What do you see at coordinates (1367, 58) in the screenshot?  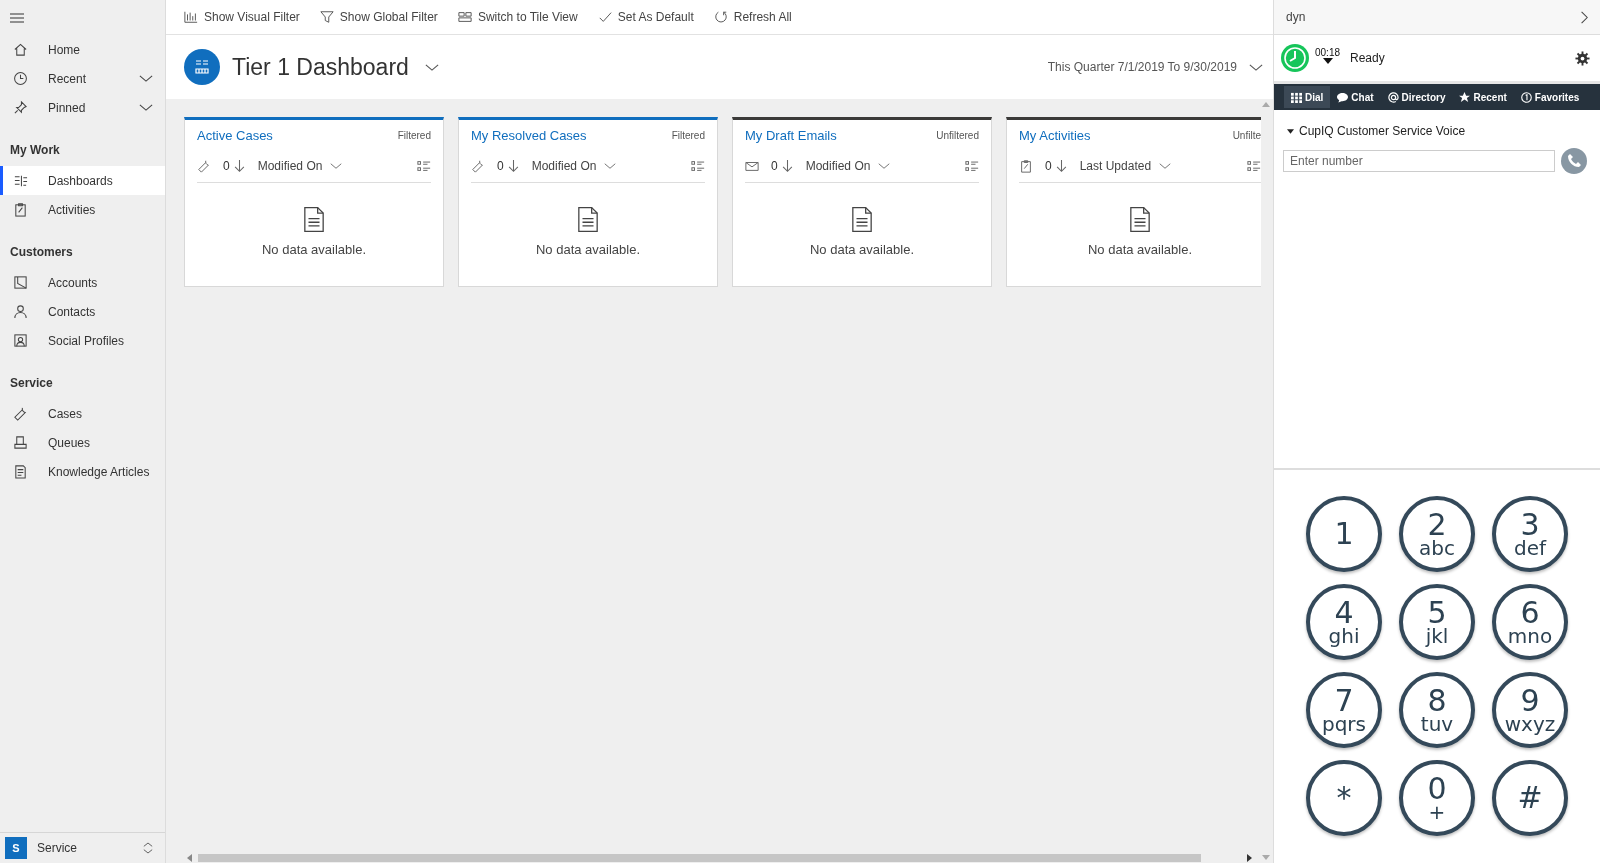 I see `agent-status: Ready` at bounding box center [1367, 58].